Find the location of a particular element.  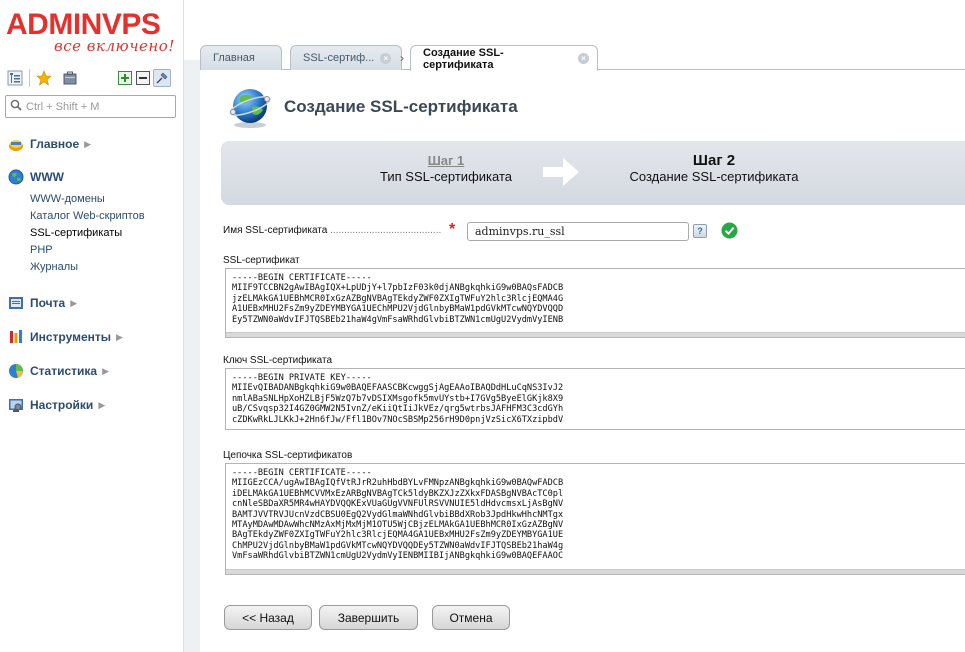

pin-icon is located at coordinates (162, 78).